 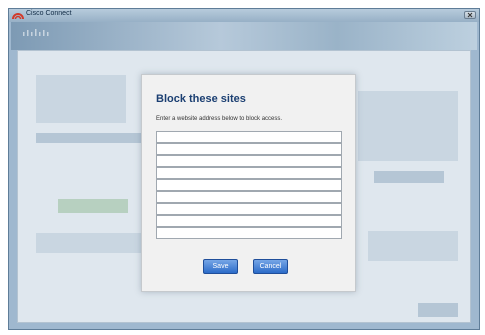 What do you see at coordinates (244, 15) in the screenshot?
I see `title-bar: Cisco Connect` at bounding box center [244, 15].